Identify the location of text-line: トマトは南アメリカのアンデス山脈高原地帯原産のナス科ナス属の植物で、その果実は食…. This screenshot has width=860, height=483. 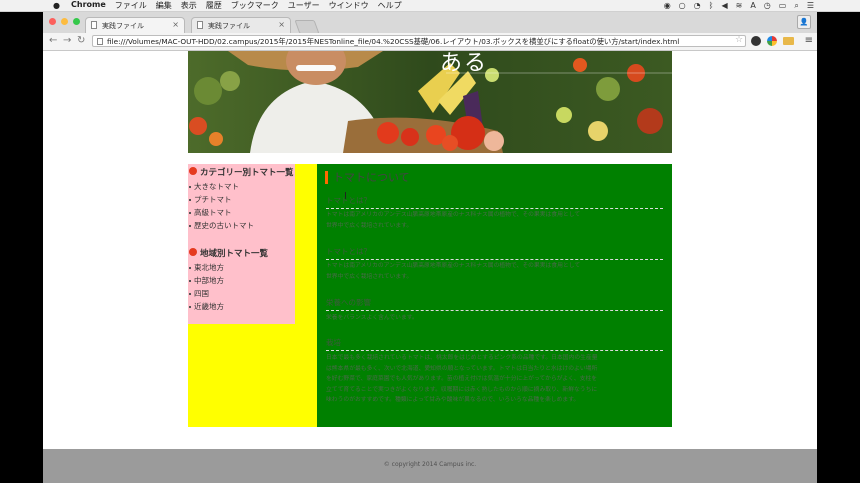
(453, 266).